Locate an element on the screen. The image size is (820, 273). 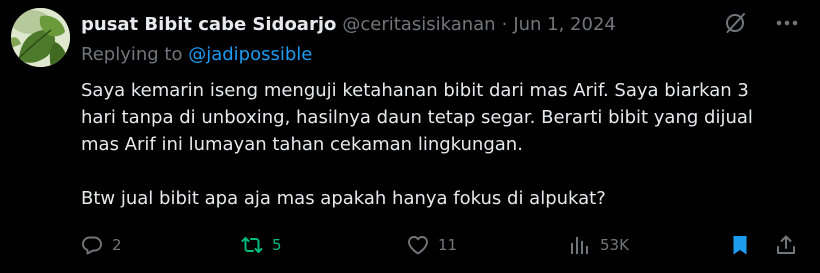
grok-icon is located at coordinates (735, 23).